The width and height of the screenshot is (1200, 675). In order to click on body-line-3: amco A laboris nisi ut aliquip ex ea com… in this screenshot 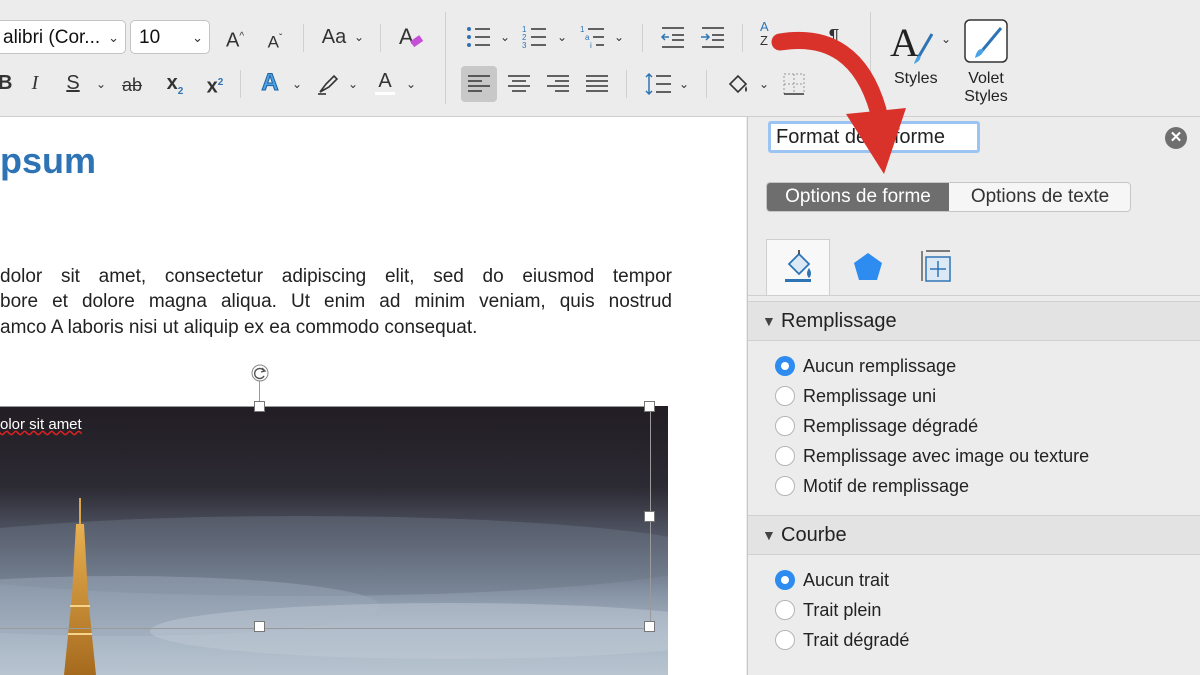, I will do `click(239, 327)`.